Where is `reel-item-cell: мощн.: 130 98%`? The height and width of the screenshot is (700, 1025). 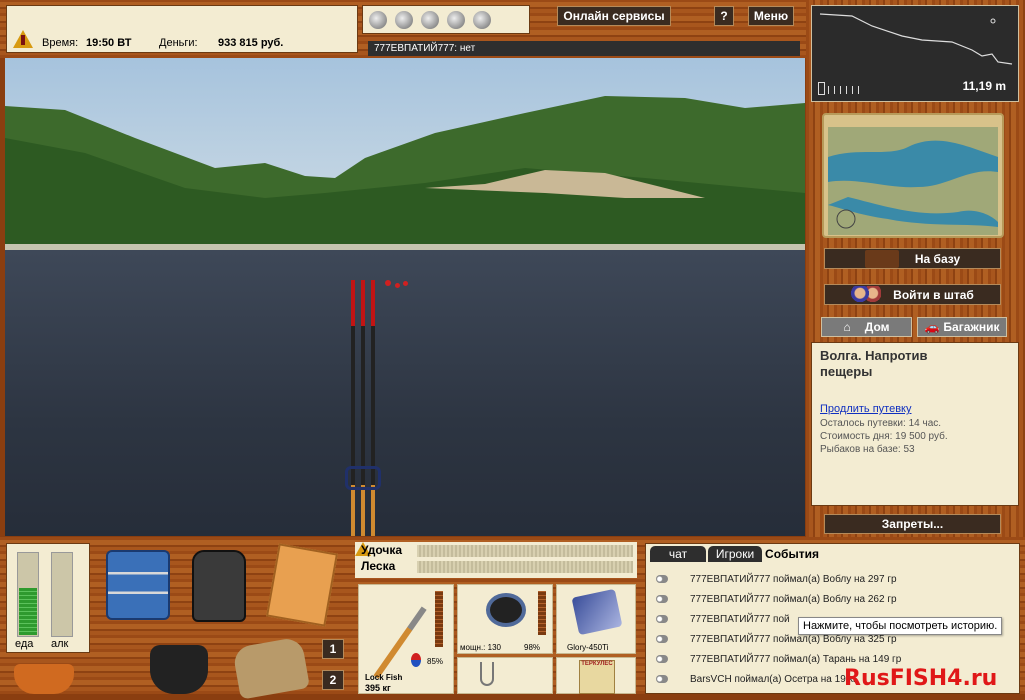 reel-item-cell: мощн.: 130 98% is located at coordinates (505, 619).